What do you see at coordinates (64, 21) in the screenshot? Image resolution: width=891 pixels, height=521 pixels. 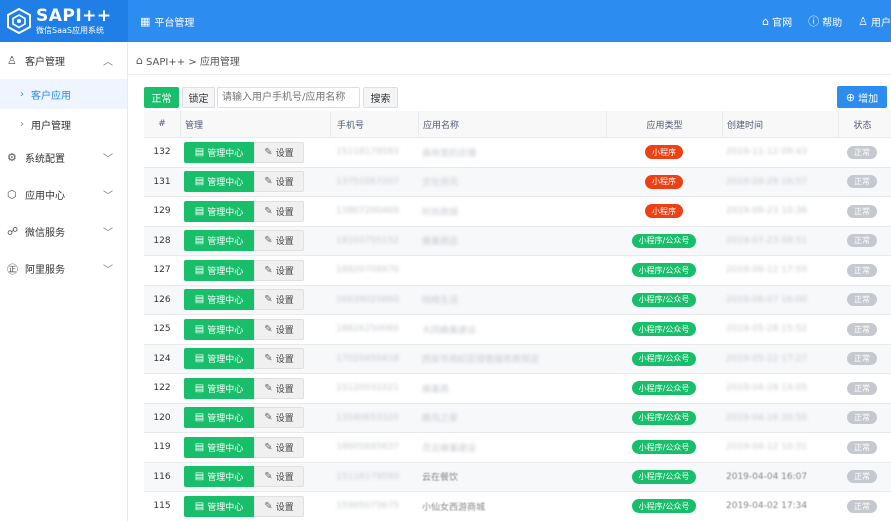 I see `app-logo: SAPI++ 微信SaaS应用系统` at bounding box center [64, 21].